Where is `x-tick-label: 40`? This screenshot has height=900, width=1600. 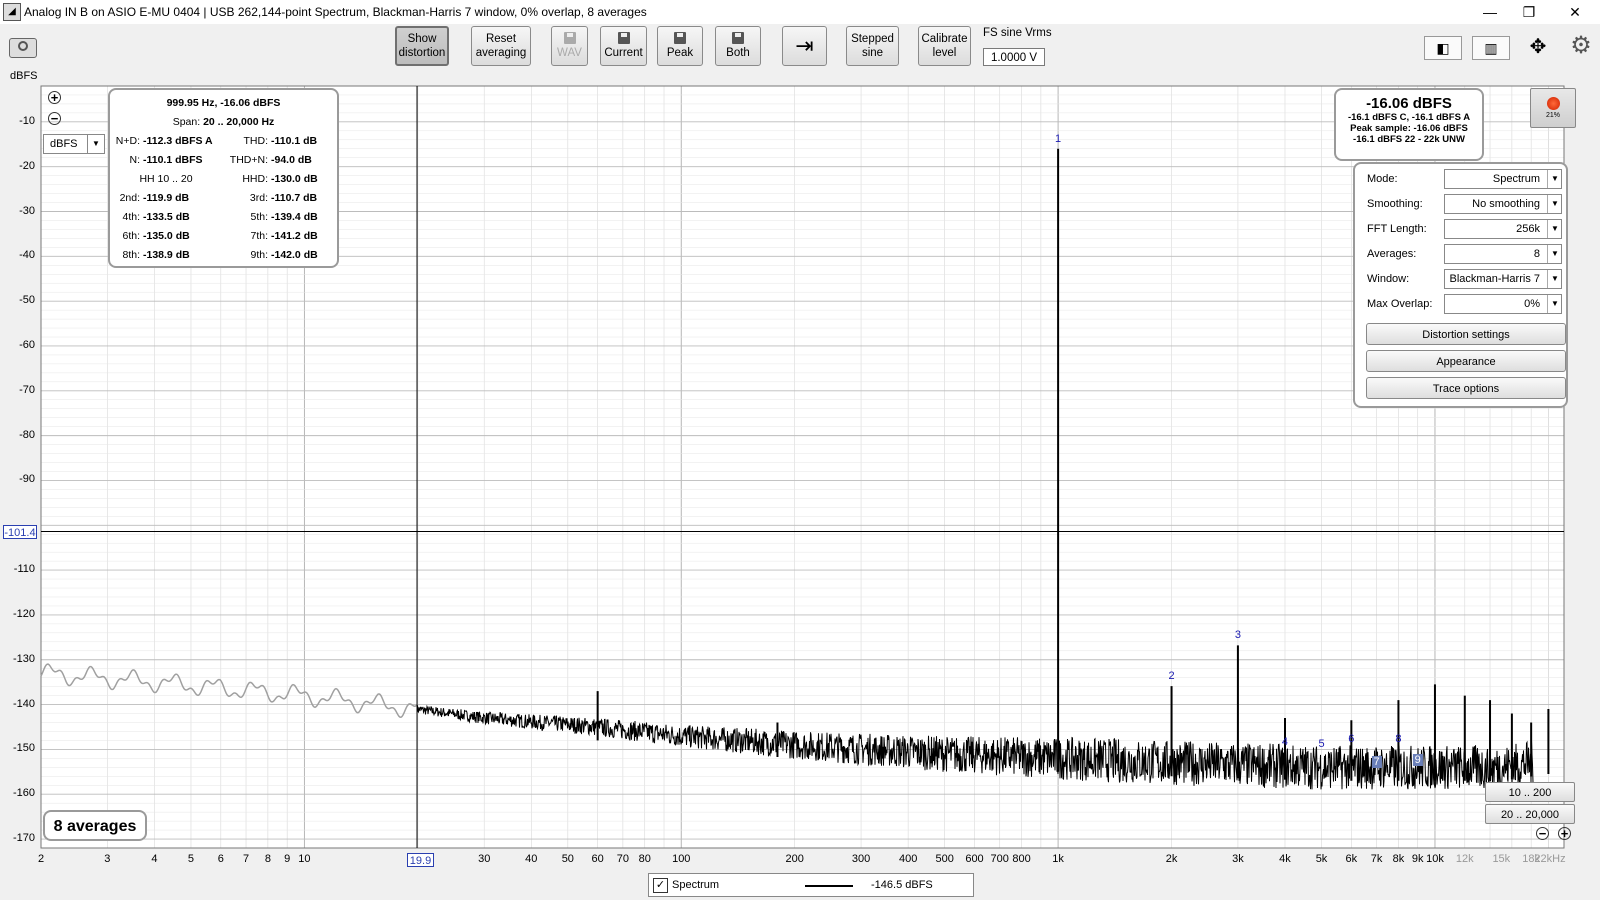 x-tick-label: 40 is located at coordinates (531, 859).